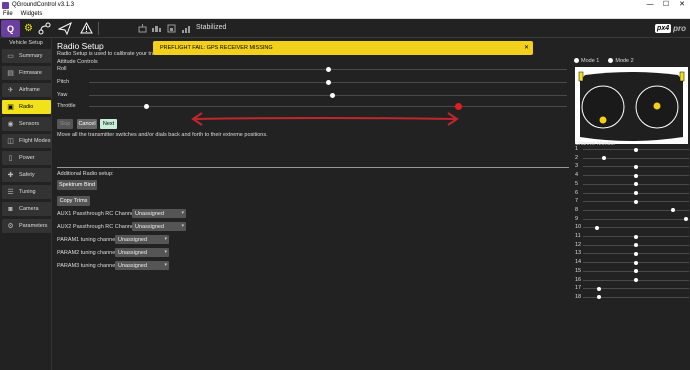 The height and width of the screenshot is (370, 690). What do you see at coordinates (35, 141) in the screenshot?
I see `sidebar-item-label: Flight Modes` at bounding box center [35, 141].